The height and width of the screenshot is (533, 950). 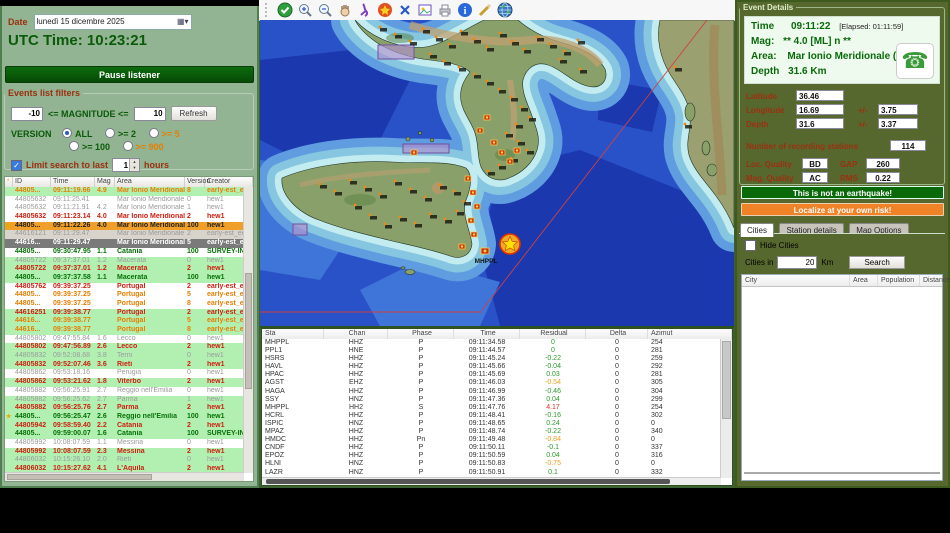 What do you see at coordinates (491, 391) in the screenshot?
I see `station-row: HAGA HHZ P 09:11:46.99 -0.46 0 304` at bounding box center [491, 391].